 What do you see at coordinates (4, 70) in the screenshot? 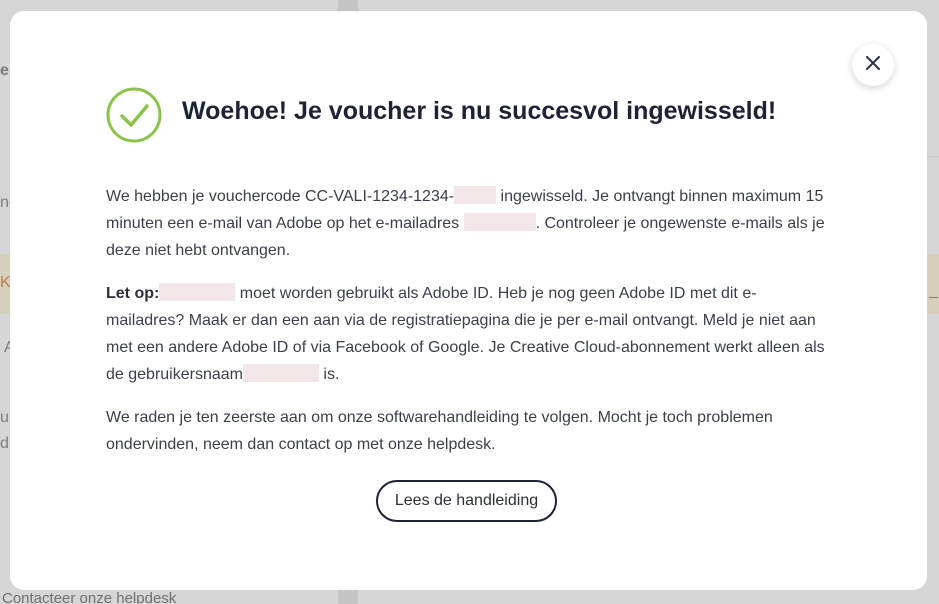
I see `background-fragment: e` at bounding box center [4, 70].